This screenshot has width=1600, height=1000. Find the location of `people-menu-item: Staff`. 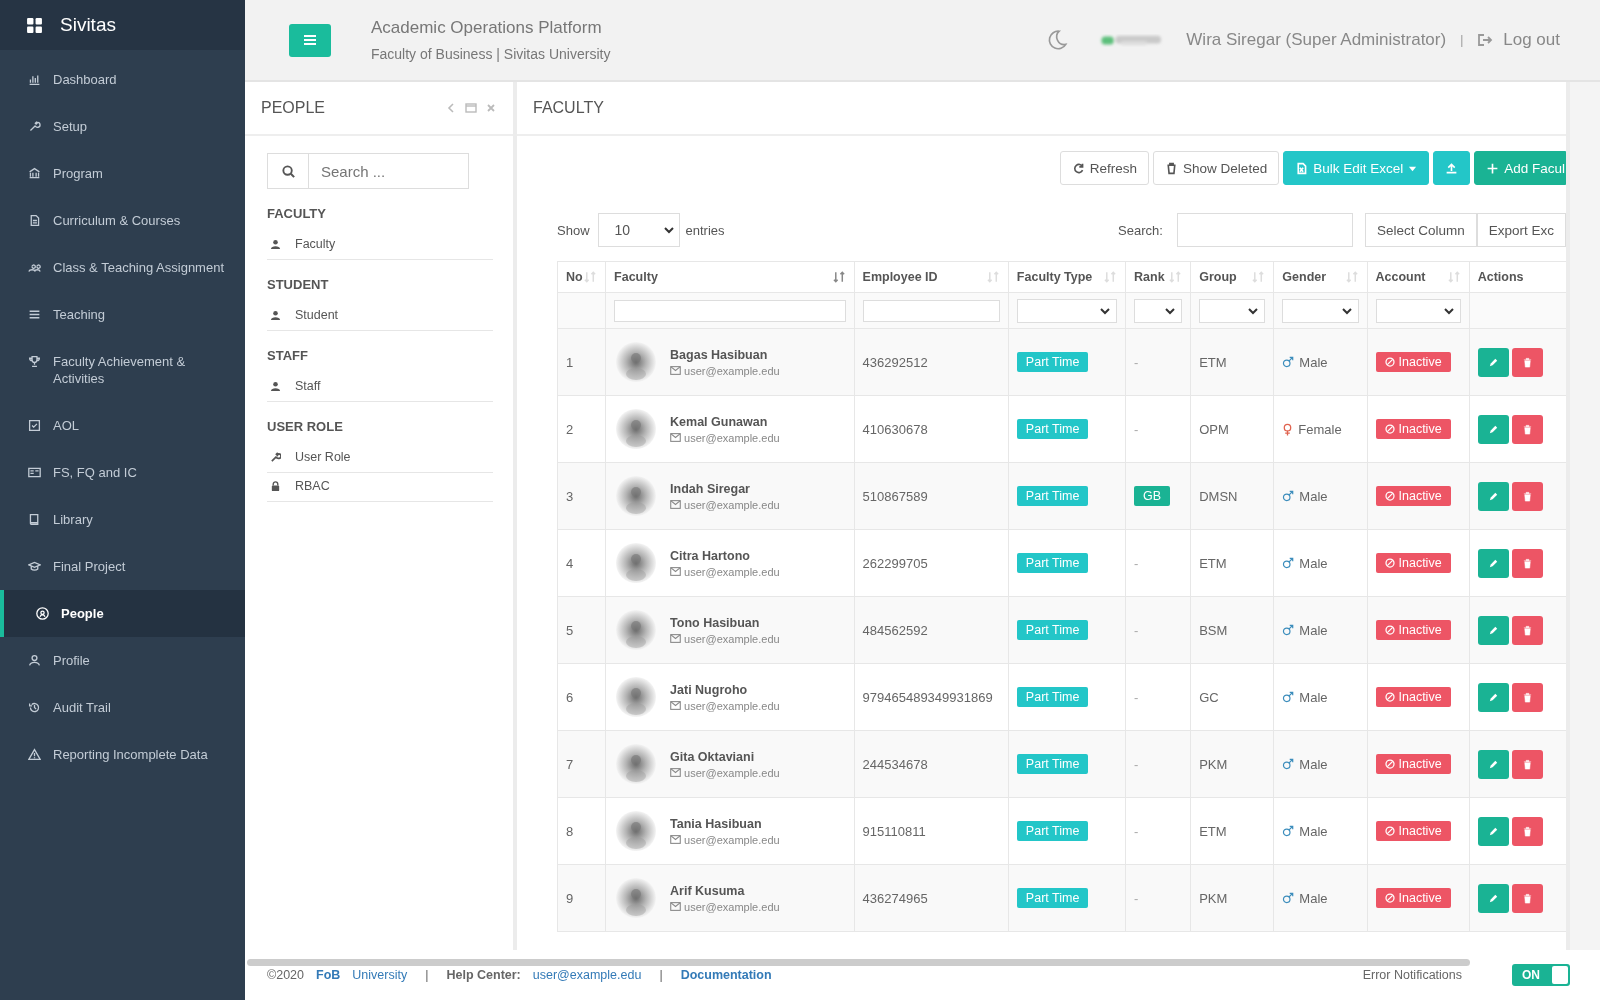

people-menu-item: Staff is located at coordinates (380, 387).